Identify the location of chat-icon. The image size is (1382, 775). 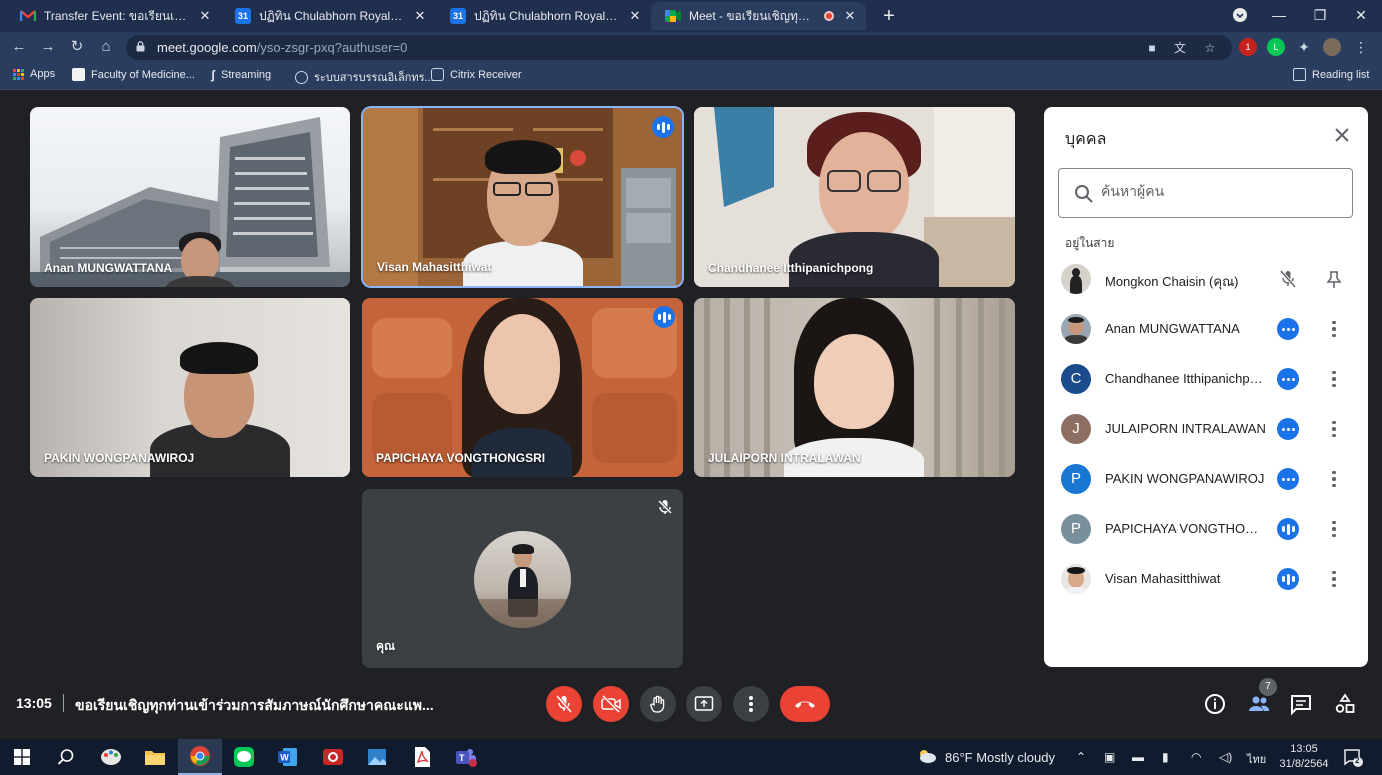
(1301, 704).